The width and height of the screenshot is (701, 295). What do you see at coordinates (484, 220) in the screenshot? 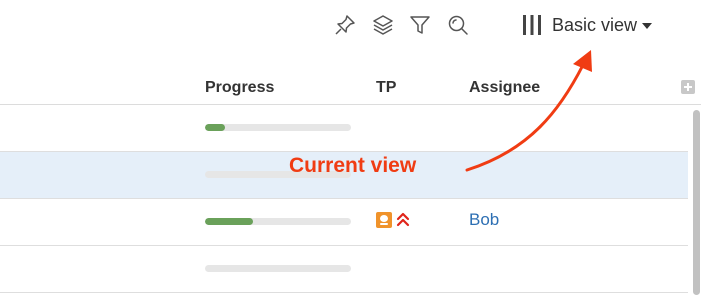
I see `assignee-link: Bob` at bounding box center [484, 220].